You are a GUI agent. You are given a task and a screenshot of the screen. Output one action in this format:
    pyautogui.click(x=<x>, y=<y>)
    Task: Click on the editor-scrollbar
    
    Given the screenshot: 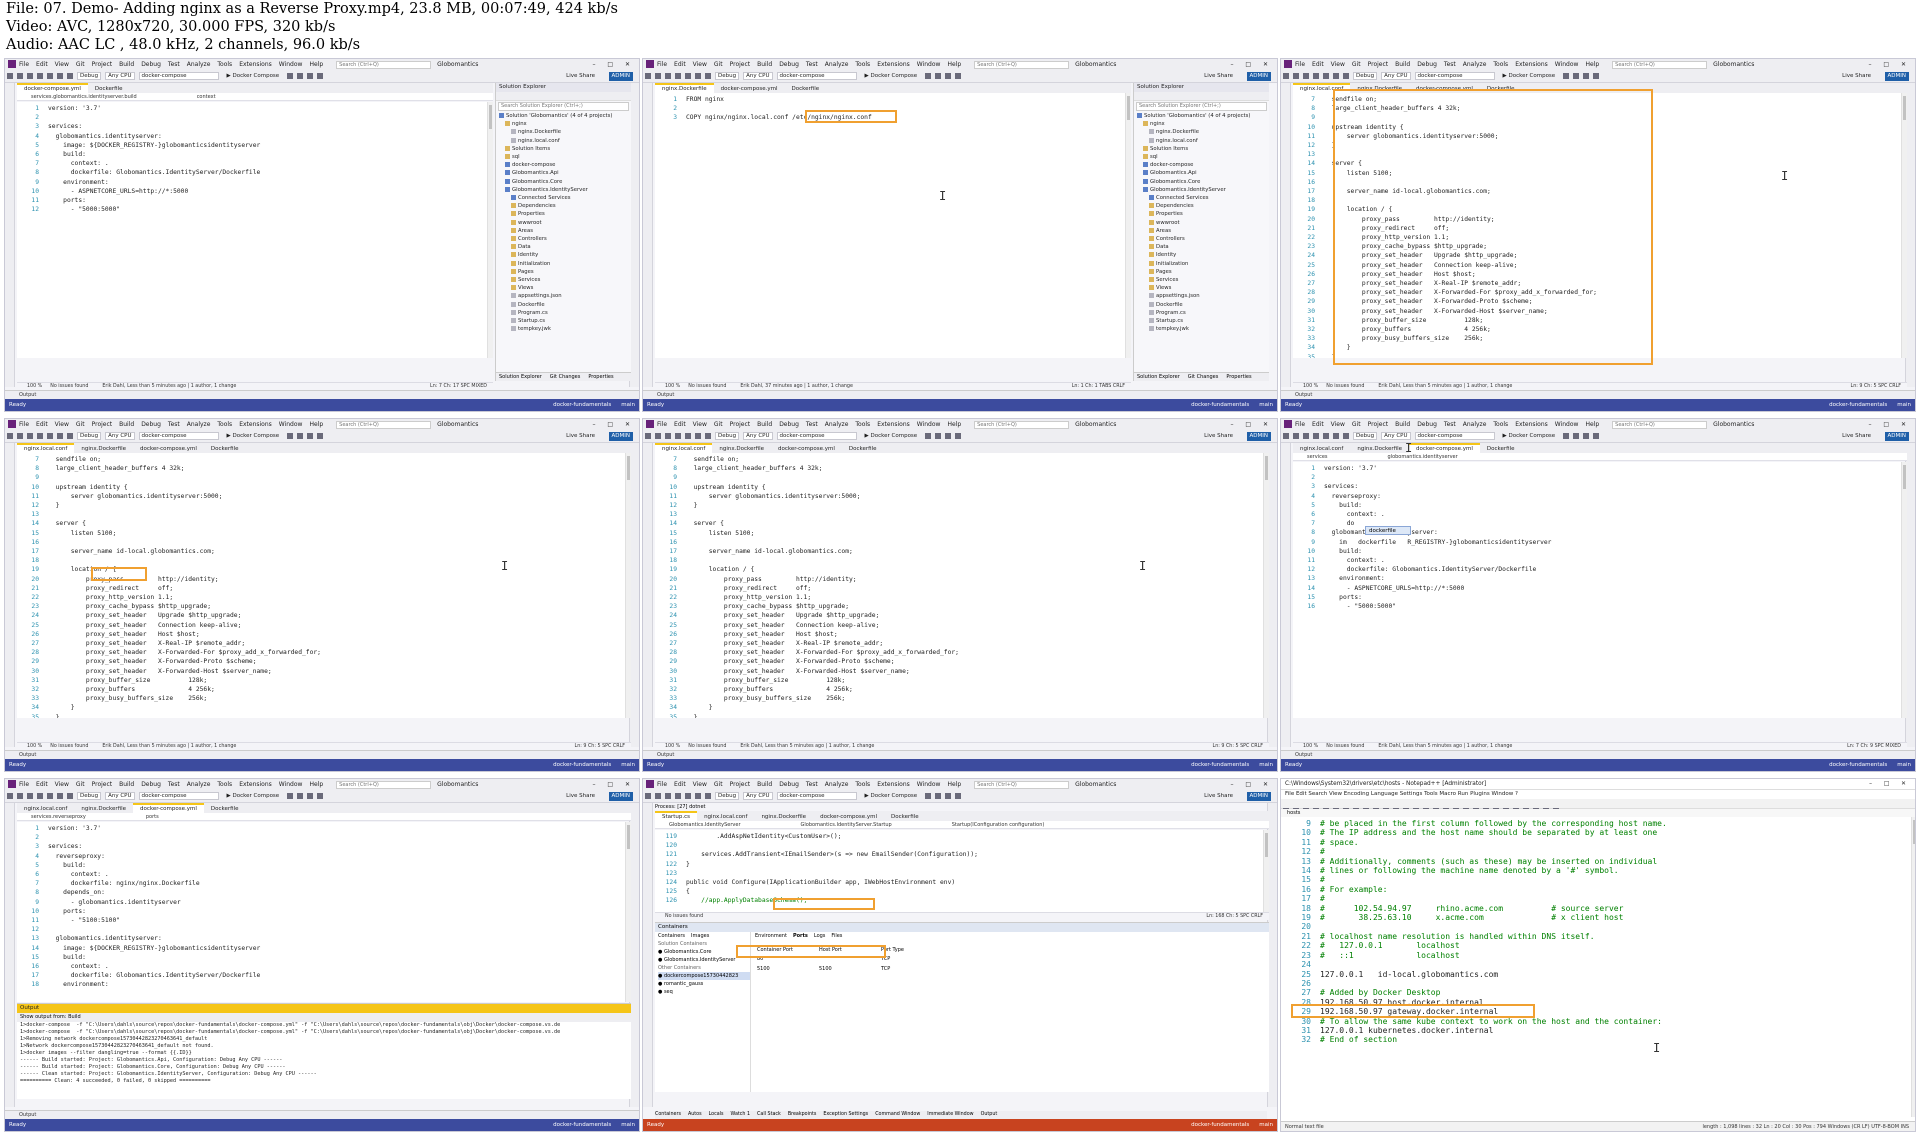 What is the action you would take?
    pyautogui.click(x=1904, y=590)
    